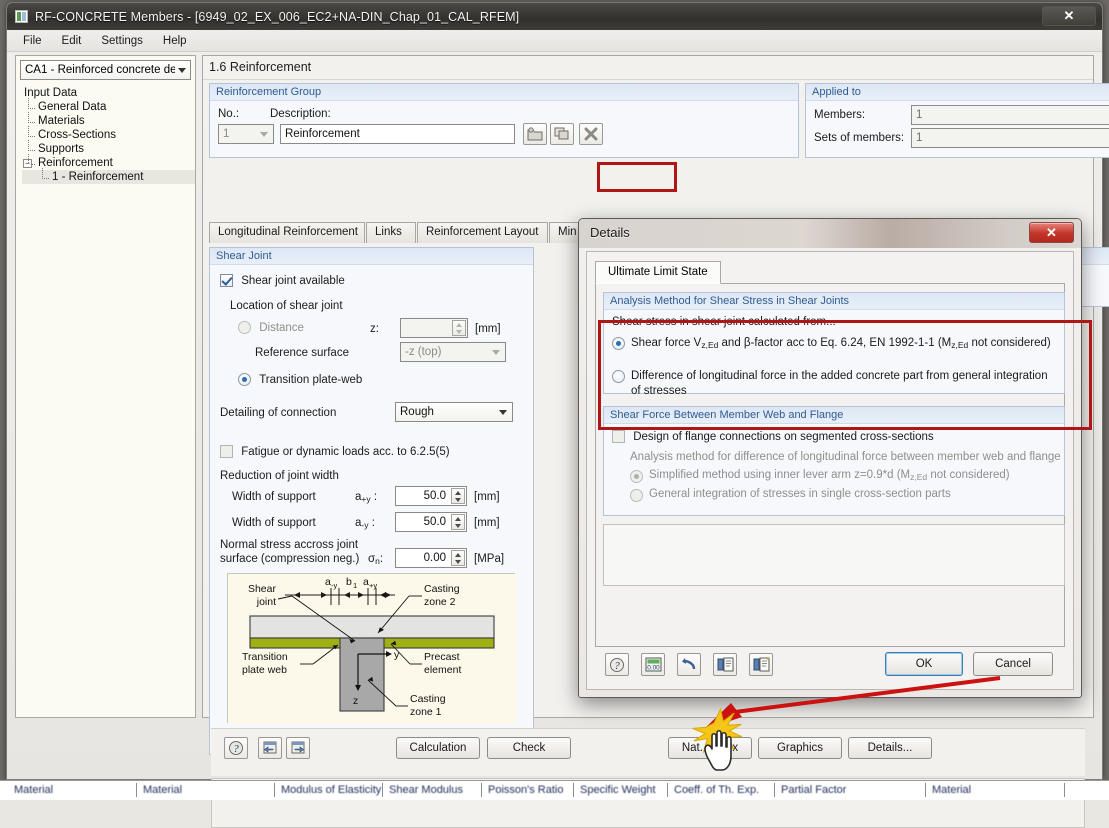  What do you see at coordinates (108, 176) in the screenshot?
I see `sidebar-item-1-reinforcement: 1 - Reinforcement` at bounding box center [108, 176].